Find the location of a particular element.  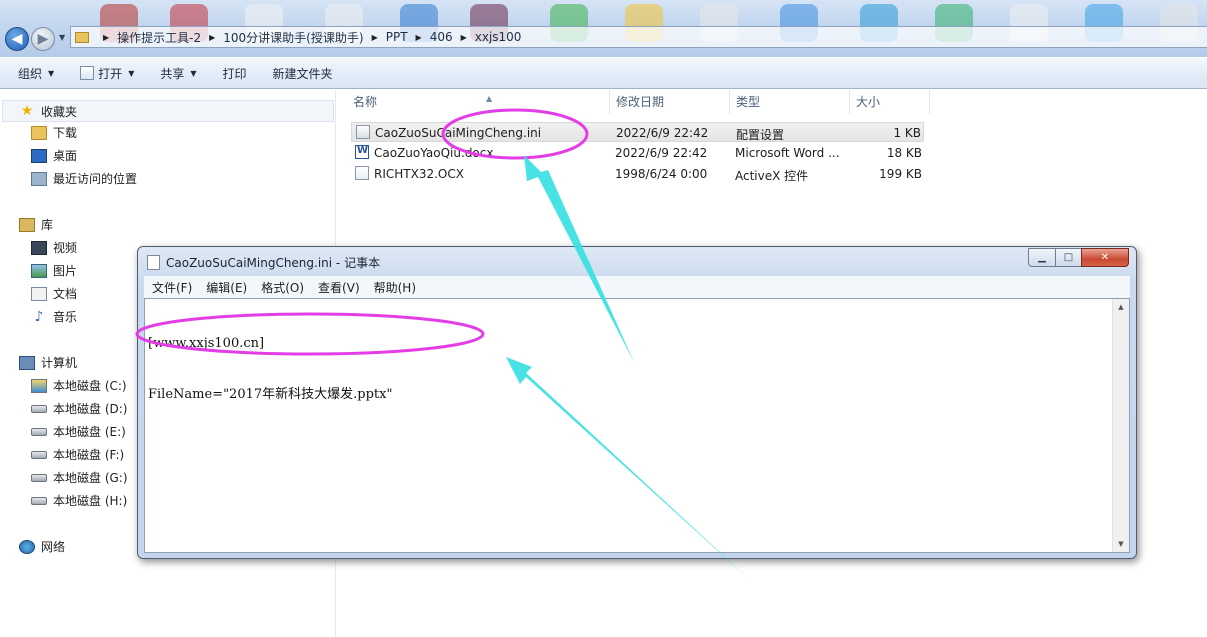

breadcrumb-item: PPT is located at coordinates (397, 37).